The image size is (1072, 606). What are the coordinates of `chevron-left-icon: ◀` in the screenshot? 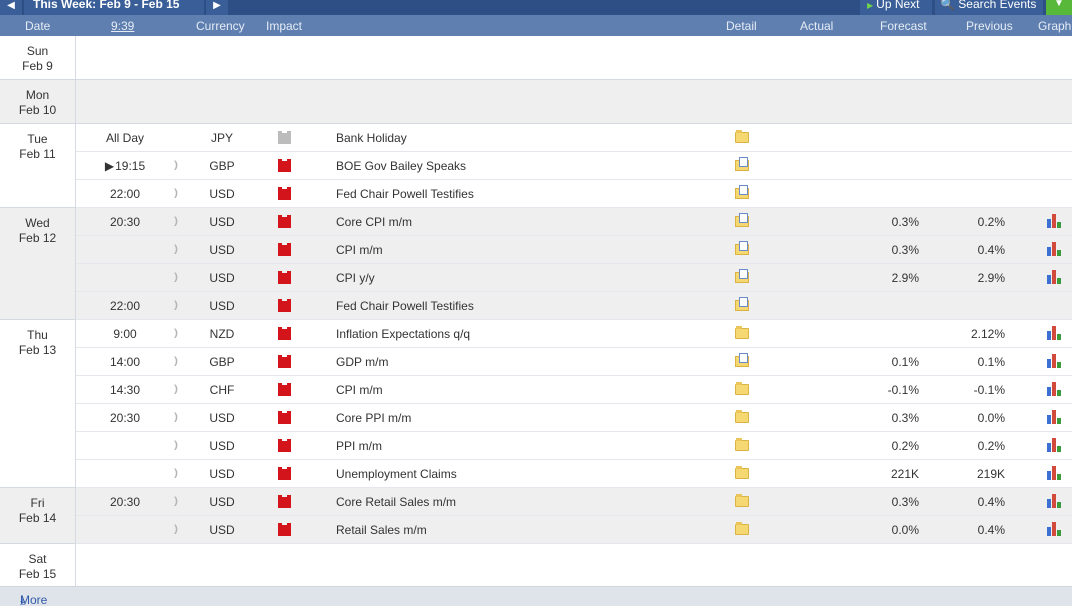 It's located at (11, 7).